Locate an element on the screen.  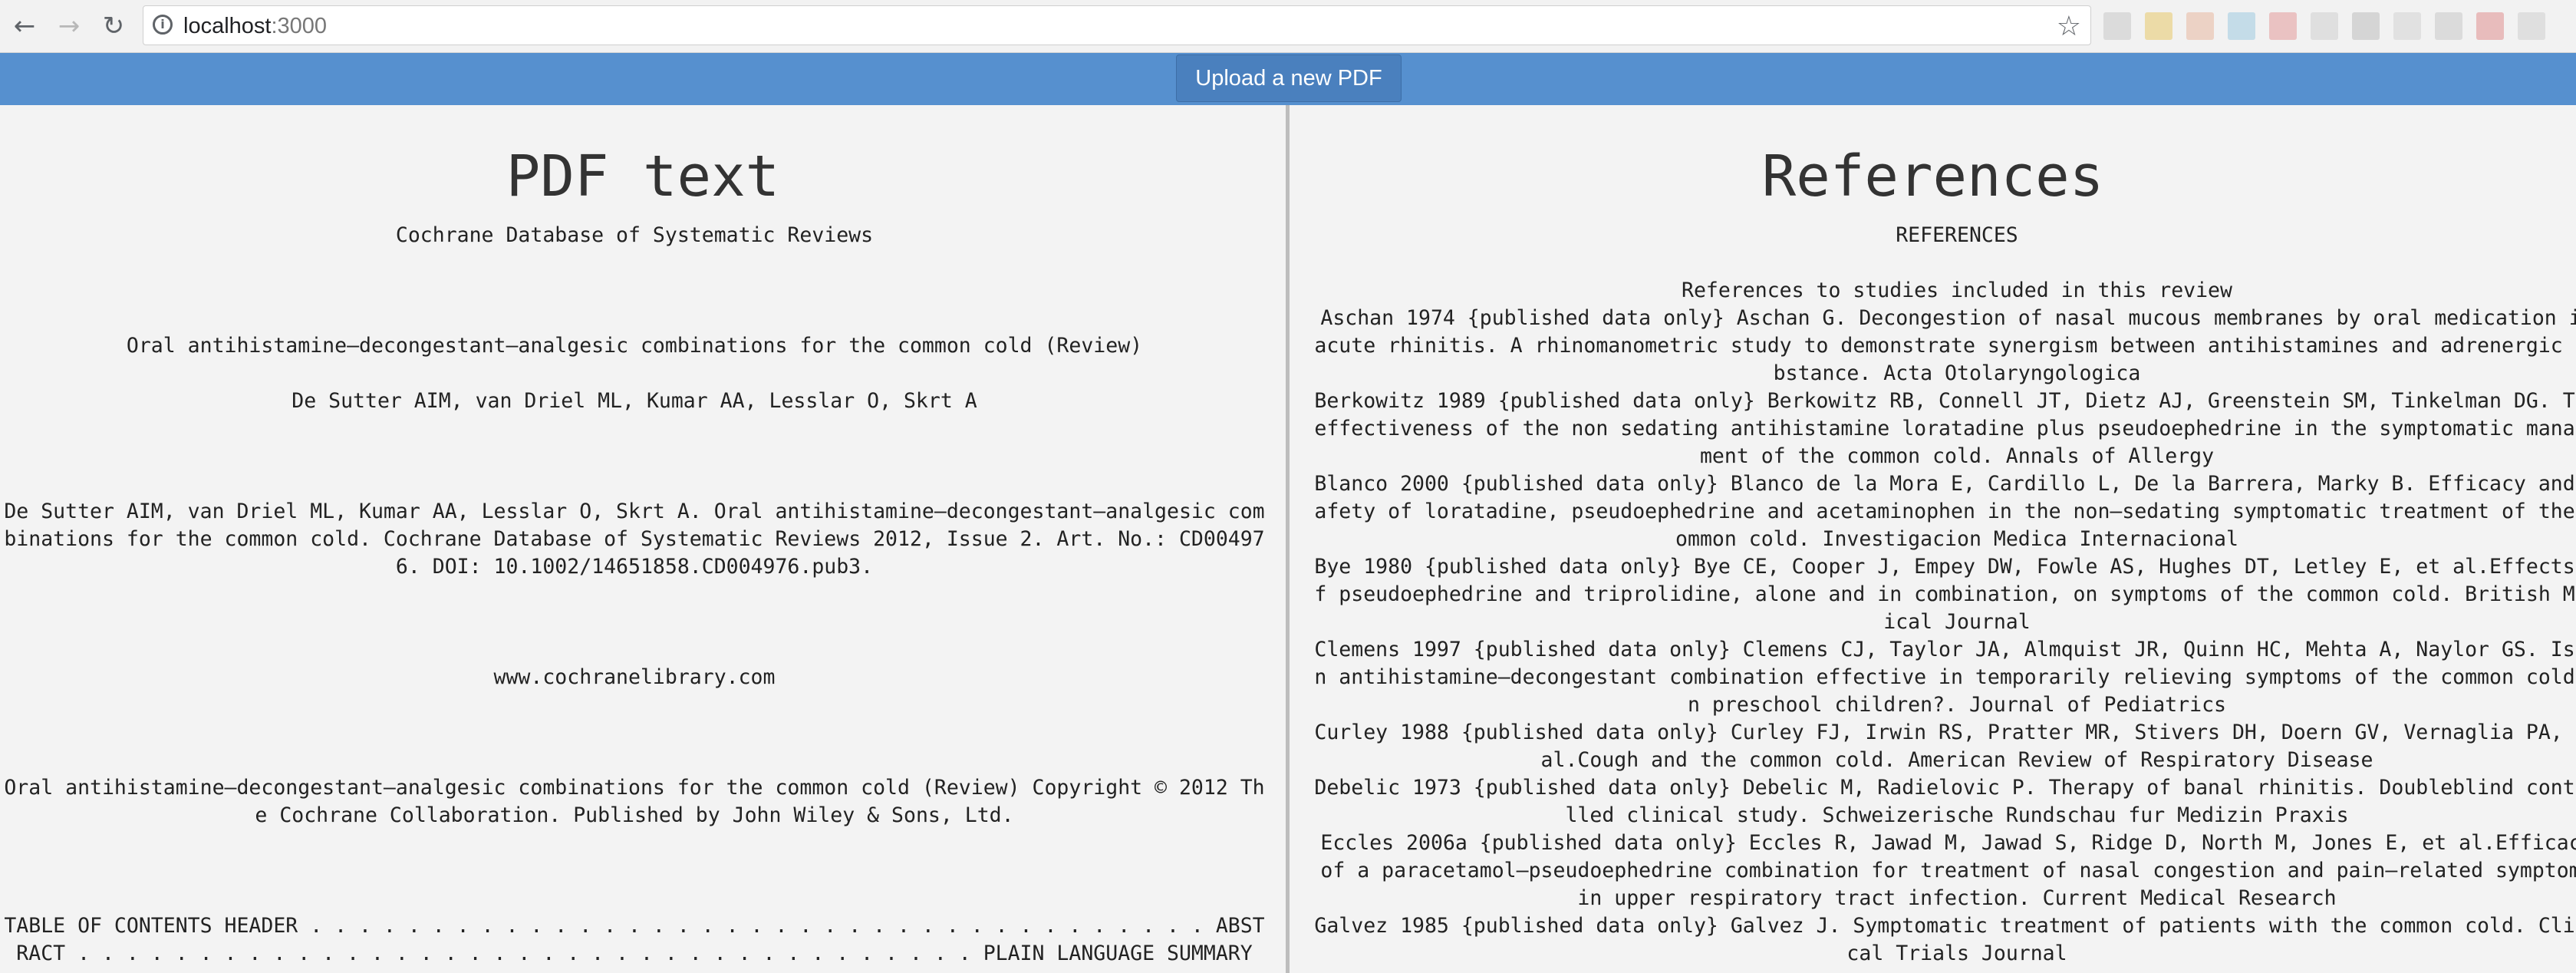
app-header: Upload a new PDF is located at coordinates (1288, 79).